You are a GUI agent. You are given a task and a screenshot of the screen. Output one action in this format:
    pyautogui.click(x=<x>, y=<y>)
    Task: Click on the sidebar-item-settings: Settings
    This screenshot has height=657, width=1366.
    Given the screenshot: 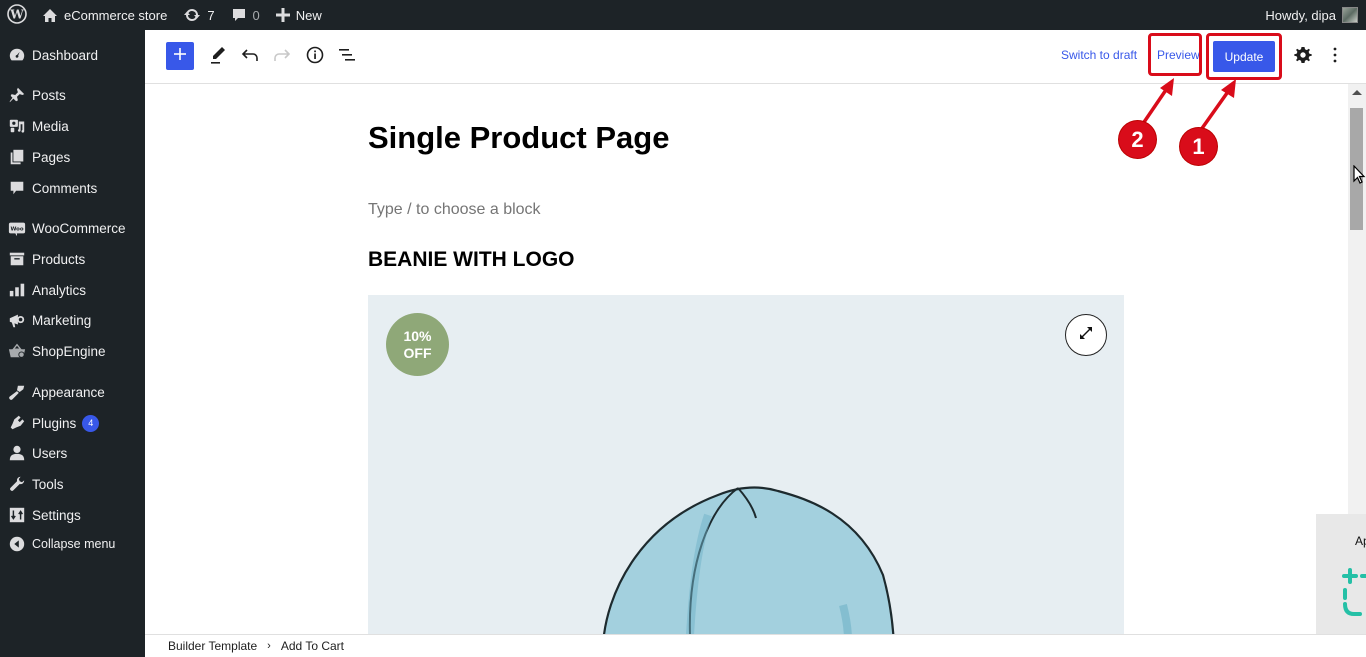 What is the action you would take?
    pyautogui.click(x=72, y=515)
    